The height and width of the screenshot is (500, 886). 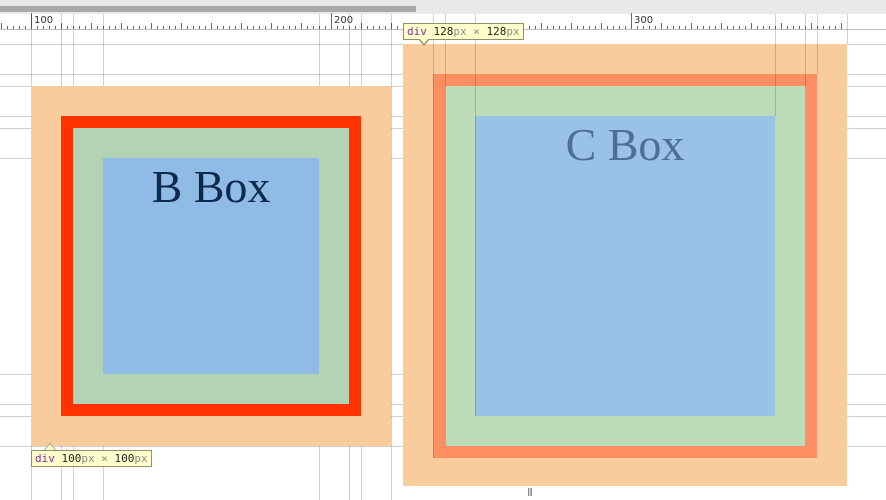 What do you see at coordinates (50, 446) in the screenshot?
I see `box-b-tooltip-arrow` at bounding box center [50, 446].